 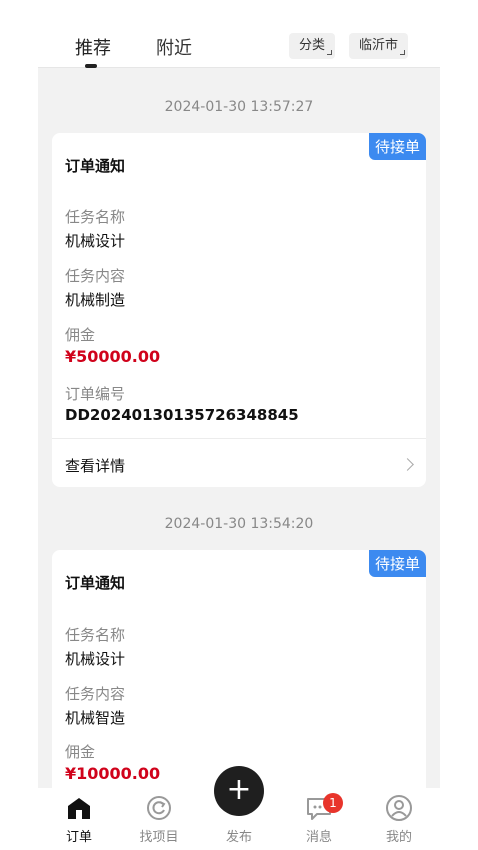 I want to click on home-icon, so click(x=79, y=808).